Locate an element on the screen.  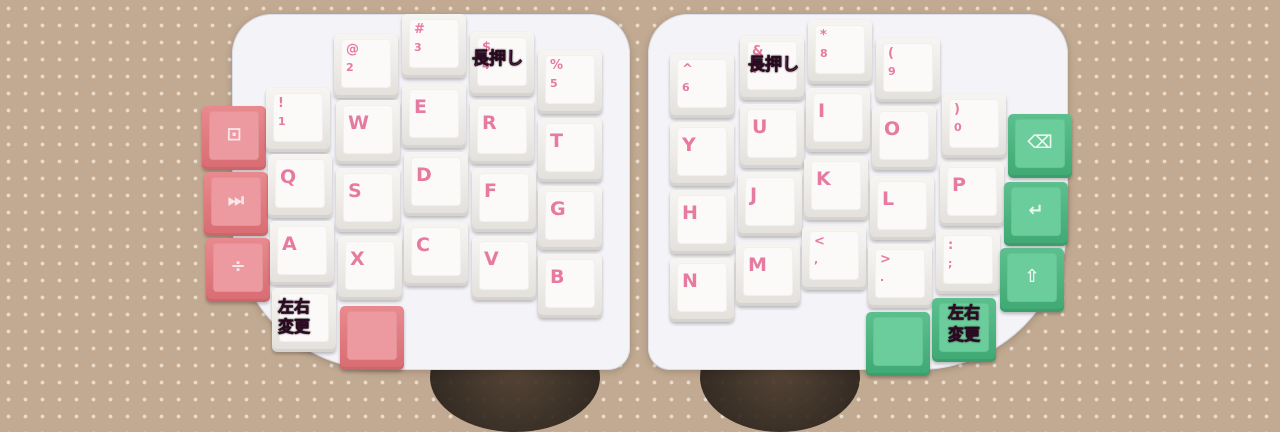
right-mod-key-1: ⌫ is located at coordinates (1040, 146).